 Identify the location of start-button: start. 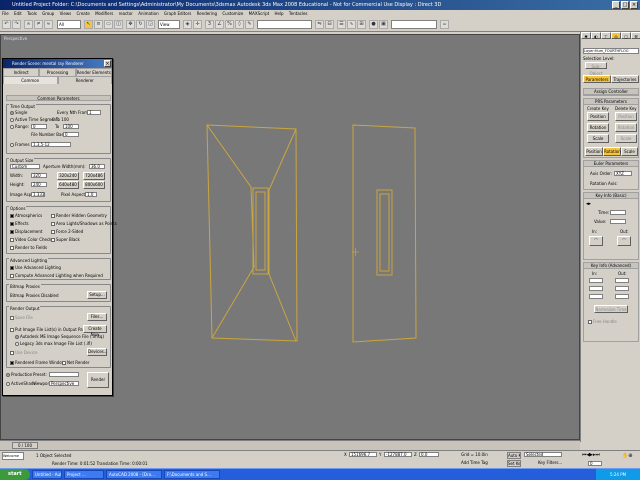
(15, 474).